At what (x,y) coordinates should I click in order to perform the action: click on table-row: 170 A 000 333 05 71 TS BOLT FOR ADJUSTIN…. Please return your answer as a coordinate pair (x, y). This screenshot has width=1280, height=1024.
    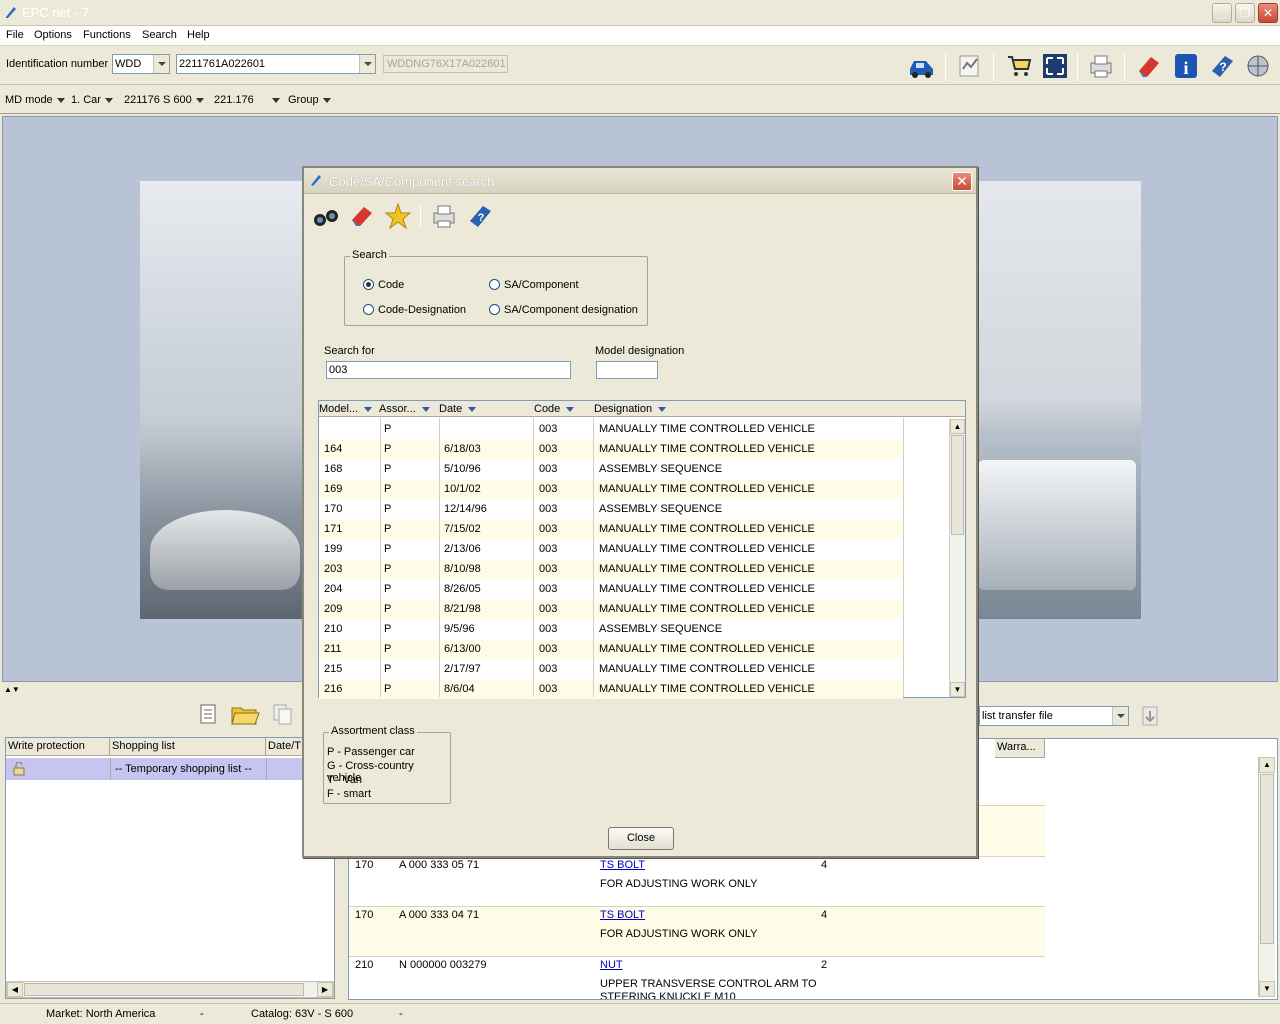
    Looking at the image, I should click on (697, 882).